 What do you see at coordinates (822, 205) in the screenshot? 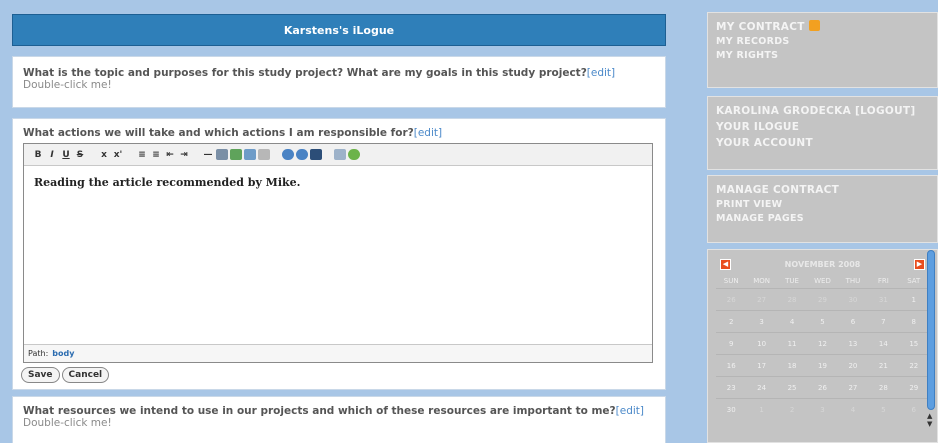
I see `sidebar-item-print-view: PRINT VIEW` at bounding box center [822, 205].